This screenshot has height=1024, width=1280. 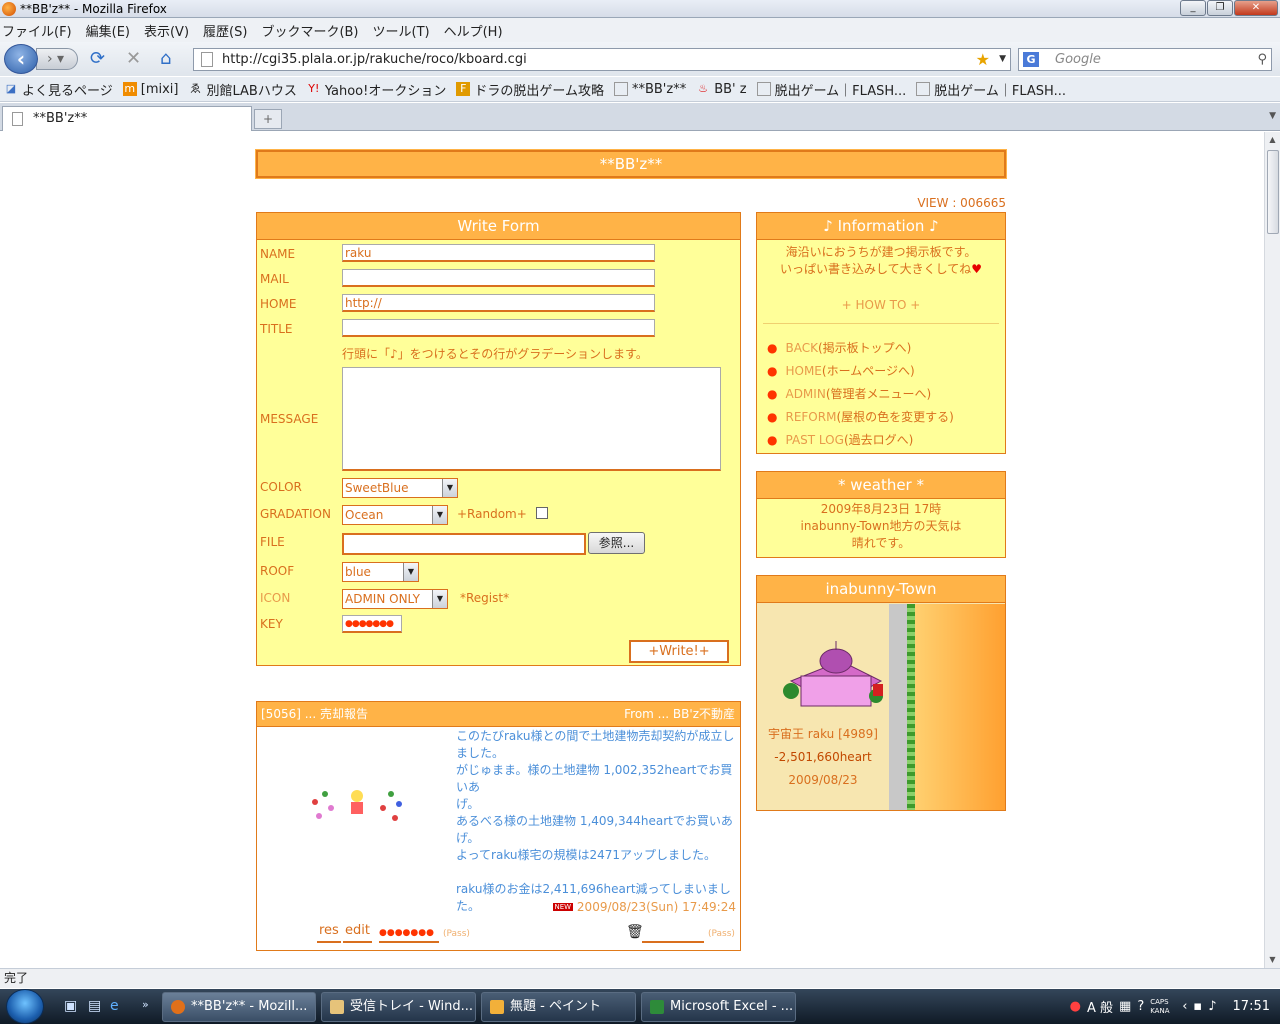 What do you see at coordinates (242, 89) in the screenshot?
I see `bookmark-item: ゑ別館LABハウス` at bounding box center [242, 89].